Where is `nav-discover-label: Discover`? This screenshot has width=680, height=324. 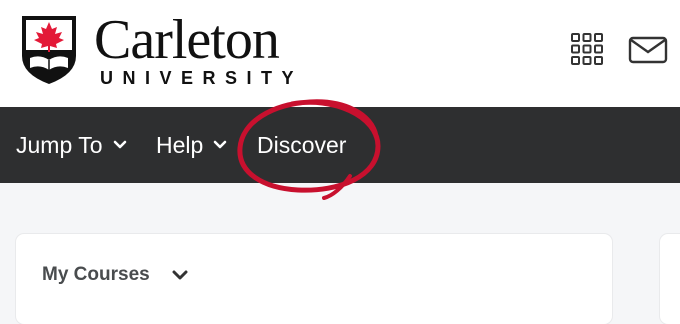 nav-discover-label: Discover is located at coordinates (302, 144).